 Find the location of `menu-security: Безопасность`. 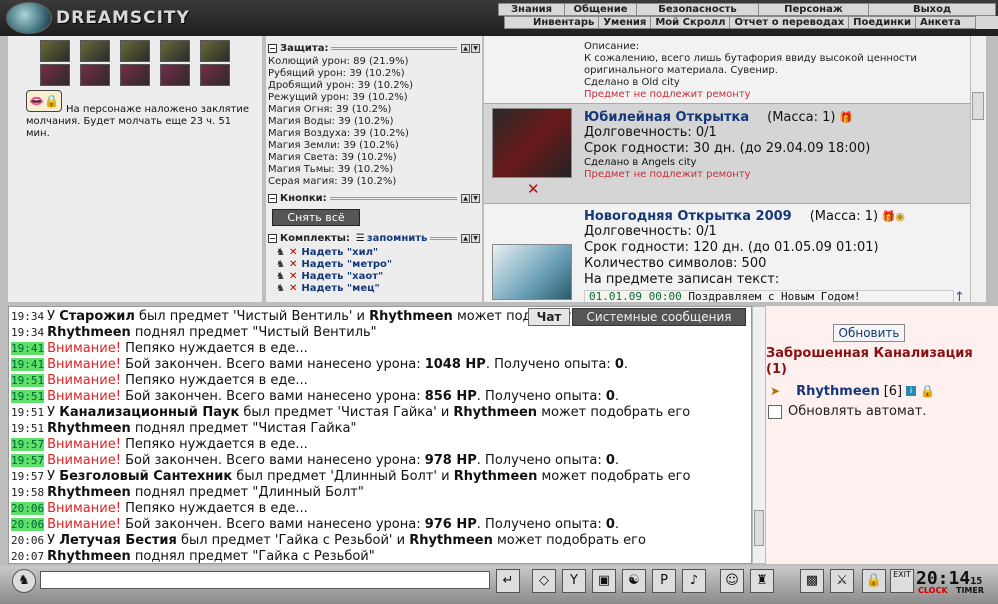

menu-security: Безопасность is located at coordinates (698, 9).